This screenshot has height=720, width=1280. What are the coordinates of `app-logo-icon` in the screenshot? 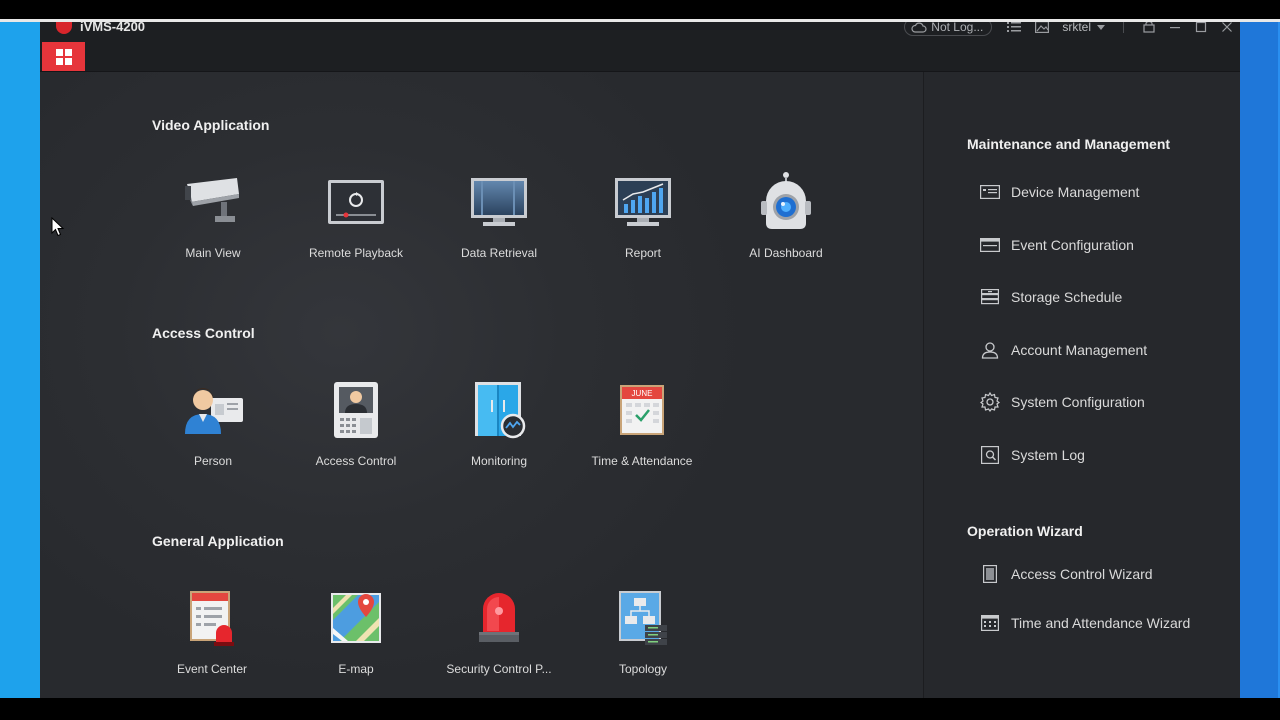 It's located at (64, 28).